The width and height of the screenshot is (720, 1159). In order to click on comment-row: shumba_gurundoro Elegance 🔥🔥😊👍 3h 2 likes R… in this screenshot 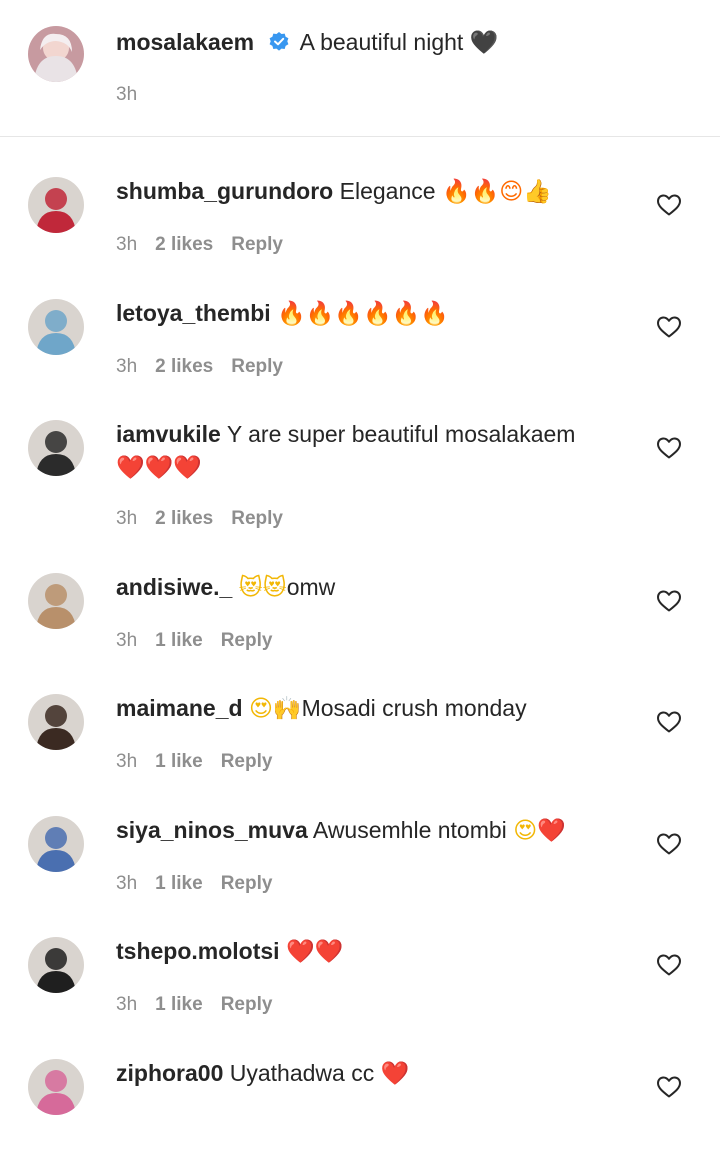, I will do `click(360, 216)`.